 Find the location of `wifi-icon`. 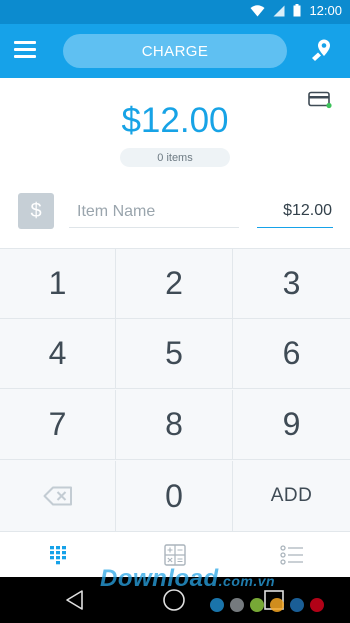

wifi-icon is located at coordinates (257, 10).